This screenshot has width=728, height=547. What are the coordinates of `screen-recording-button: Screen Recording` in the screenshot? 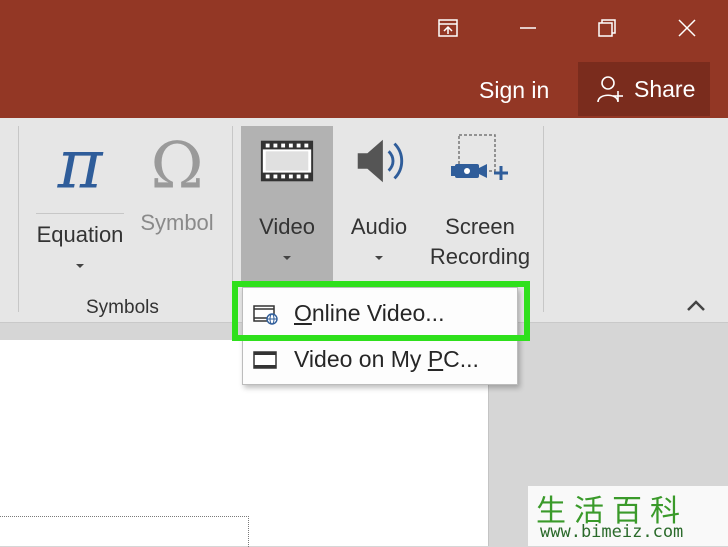 It's located at (480, 202).